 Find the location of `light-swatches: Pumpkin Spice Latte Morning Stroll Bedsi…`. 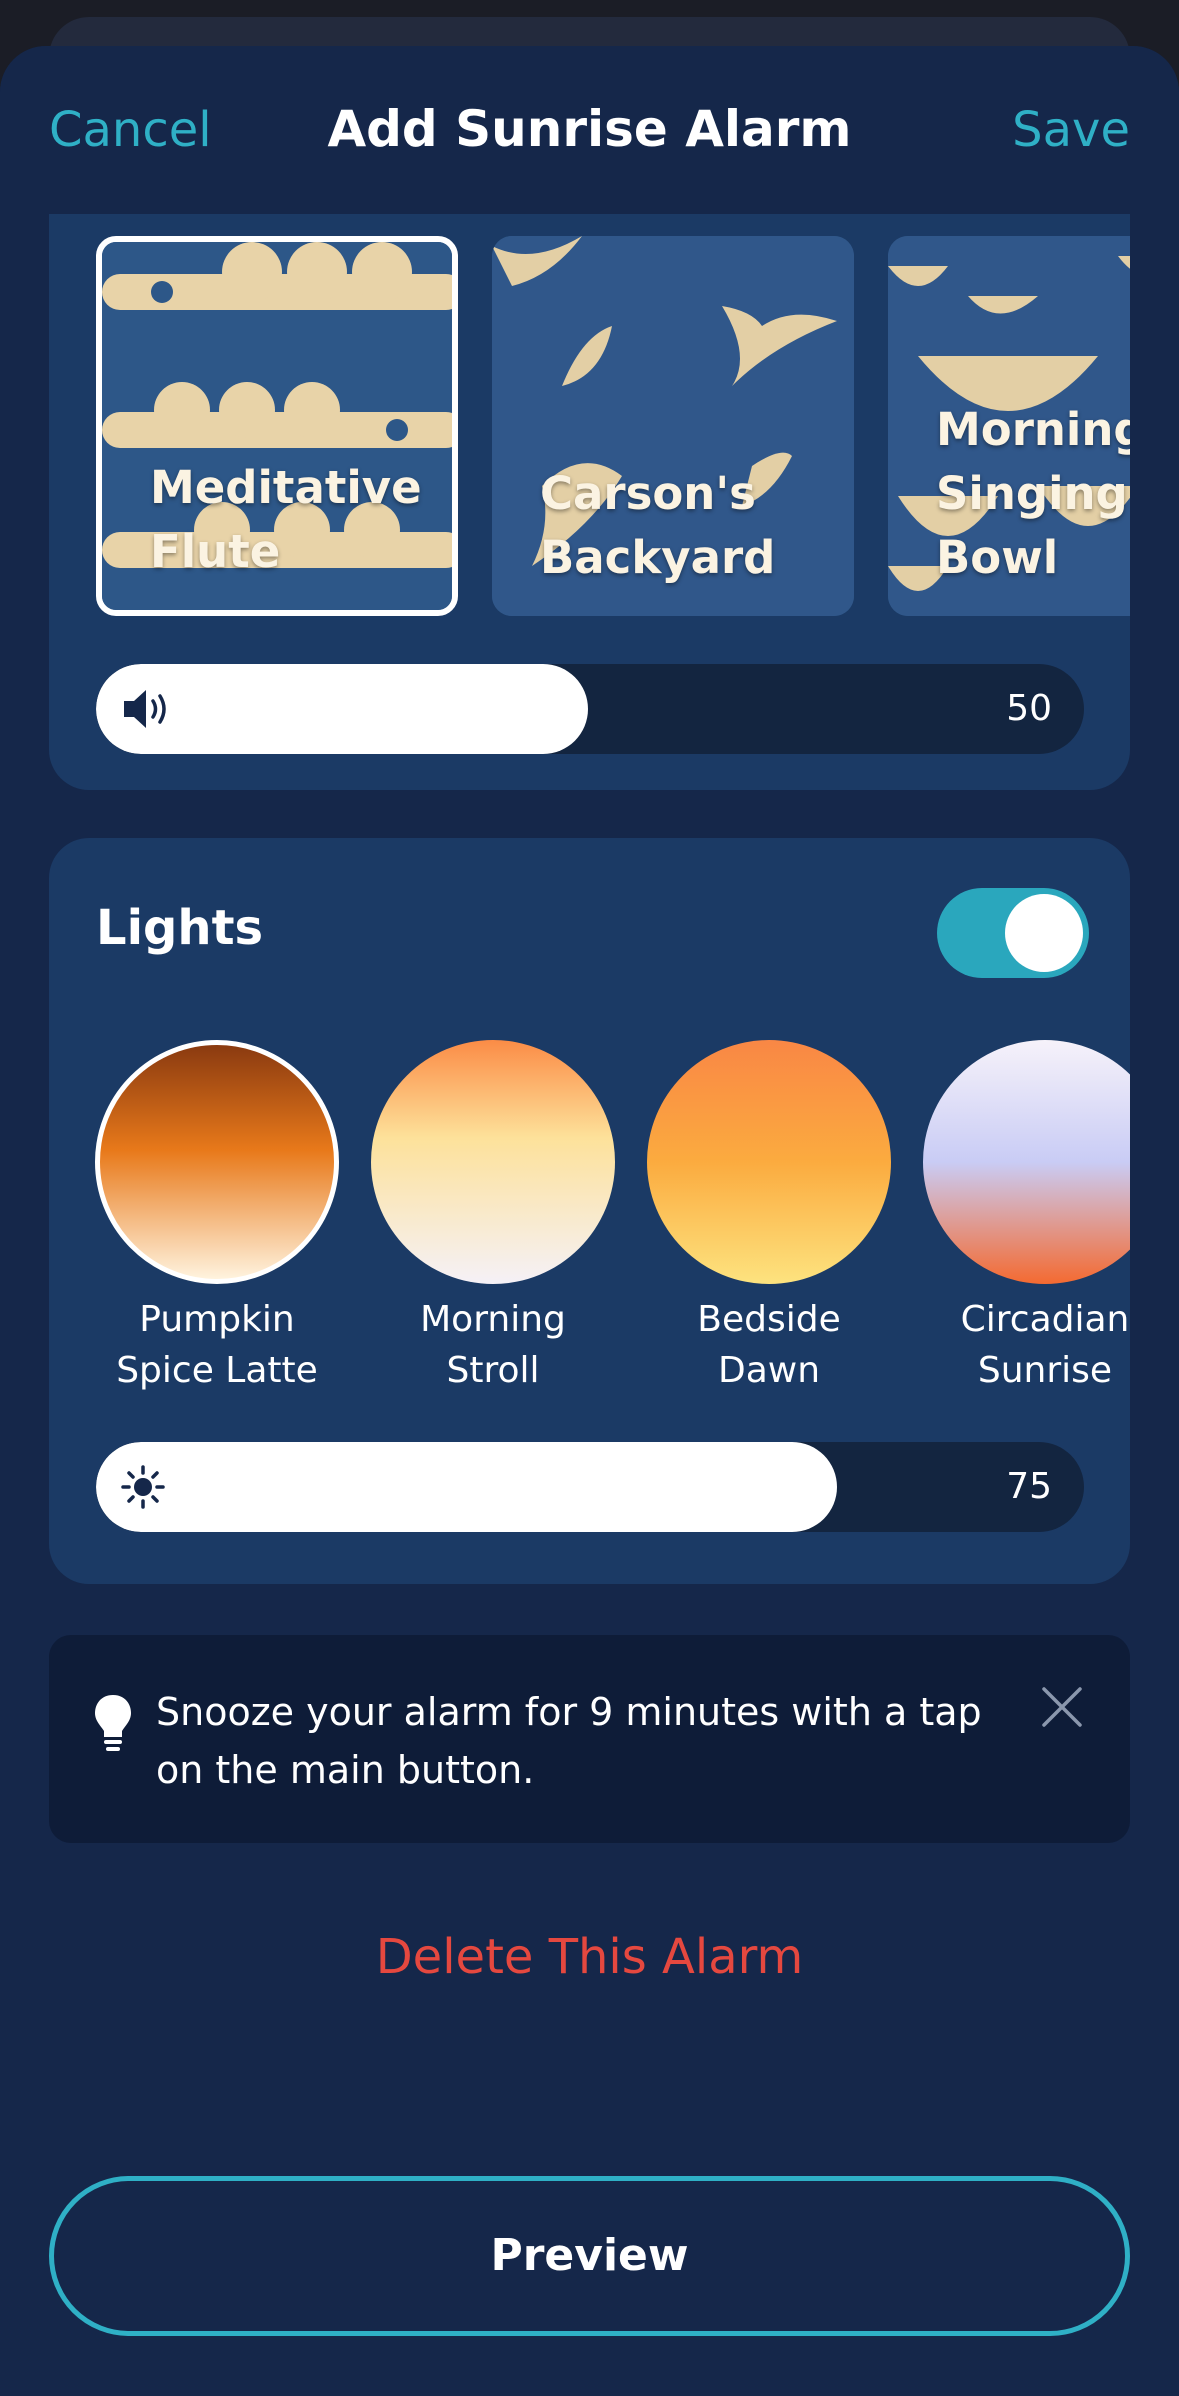

light-swatches: Pumpkin Spice Latte Morning Stroll Bedsi… is located at coordinates (589, 1225).